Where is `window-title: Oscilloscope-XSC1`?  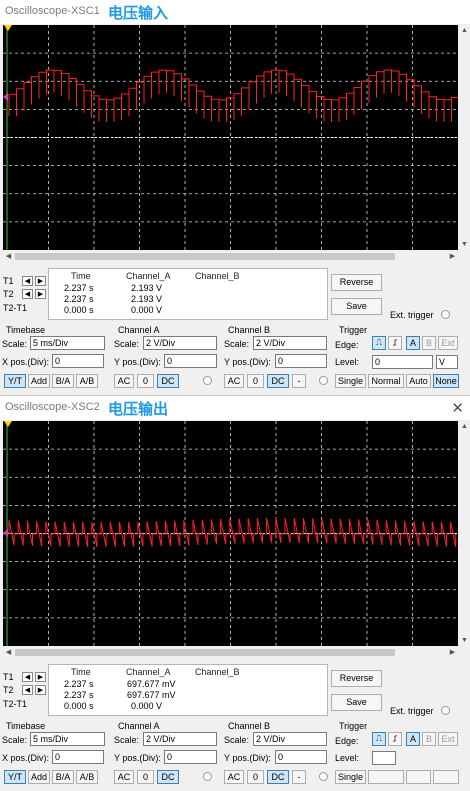
window-title: Oscilloscope-XSC1 is located at coordinates (52, 11).